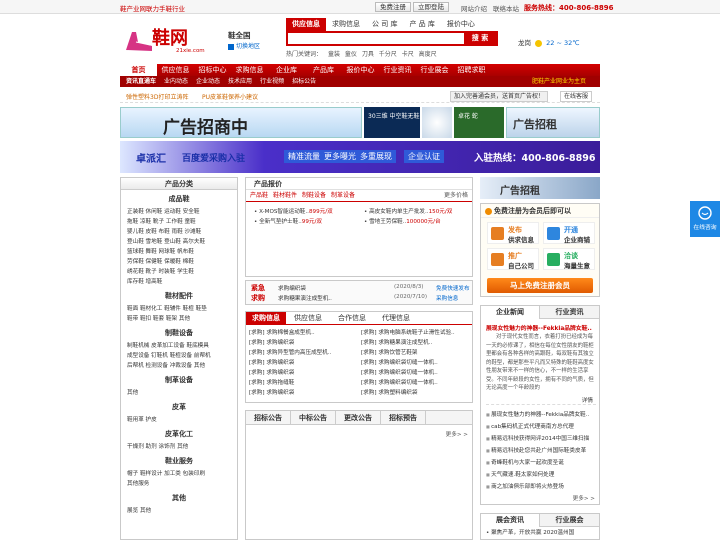  What do you see at coordinates (292, 288) in the screenshot?
I see `urgent-item: 求购编织袋` at bounding box center [292, 288].